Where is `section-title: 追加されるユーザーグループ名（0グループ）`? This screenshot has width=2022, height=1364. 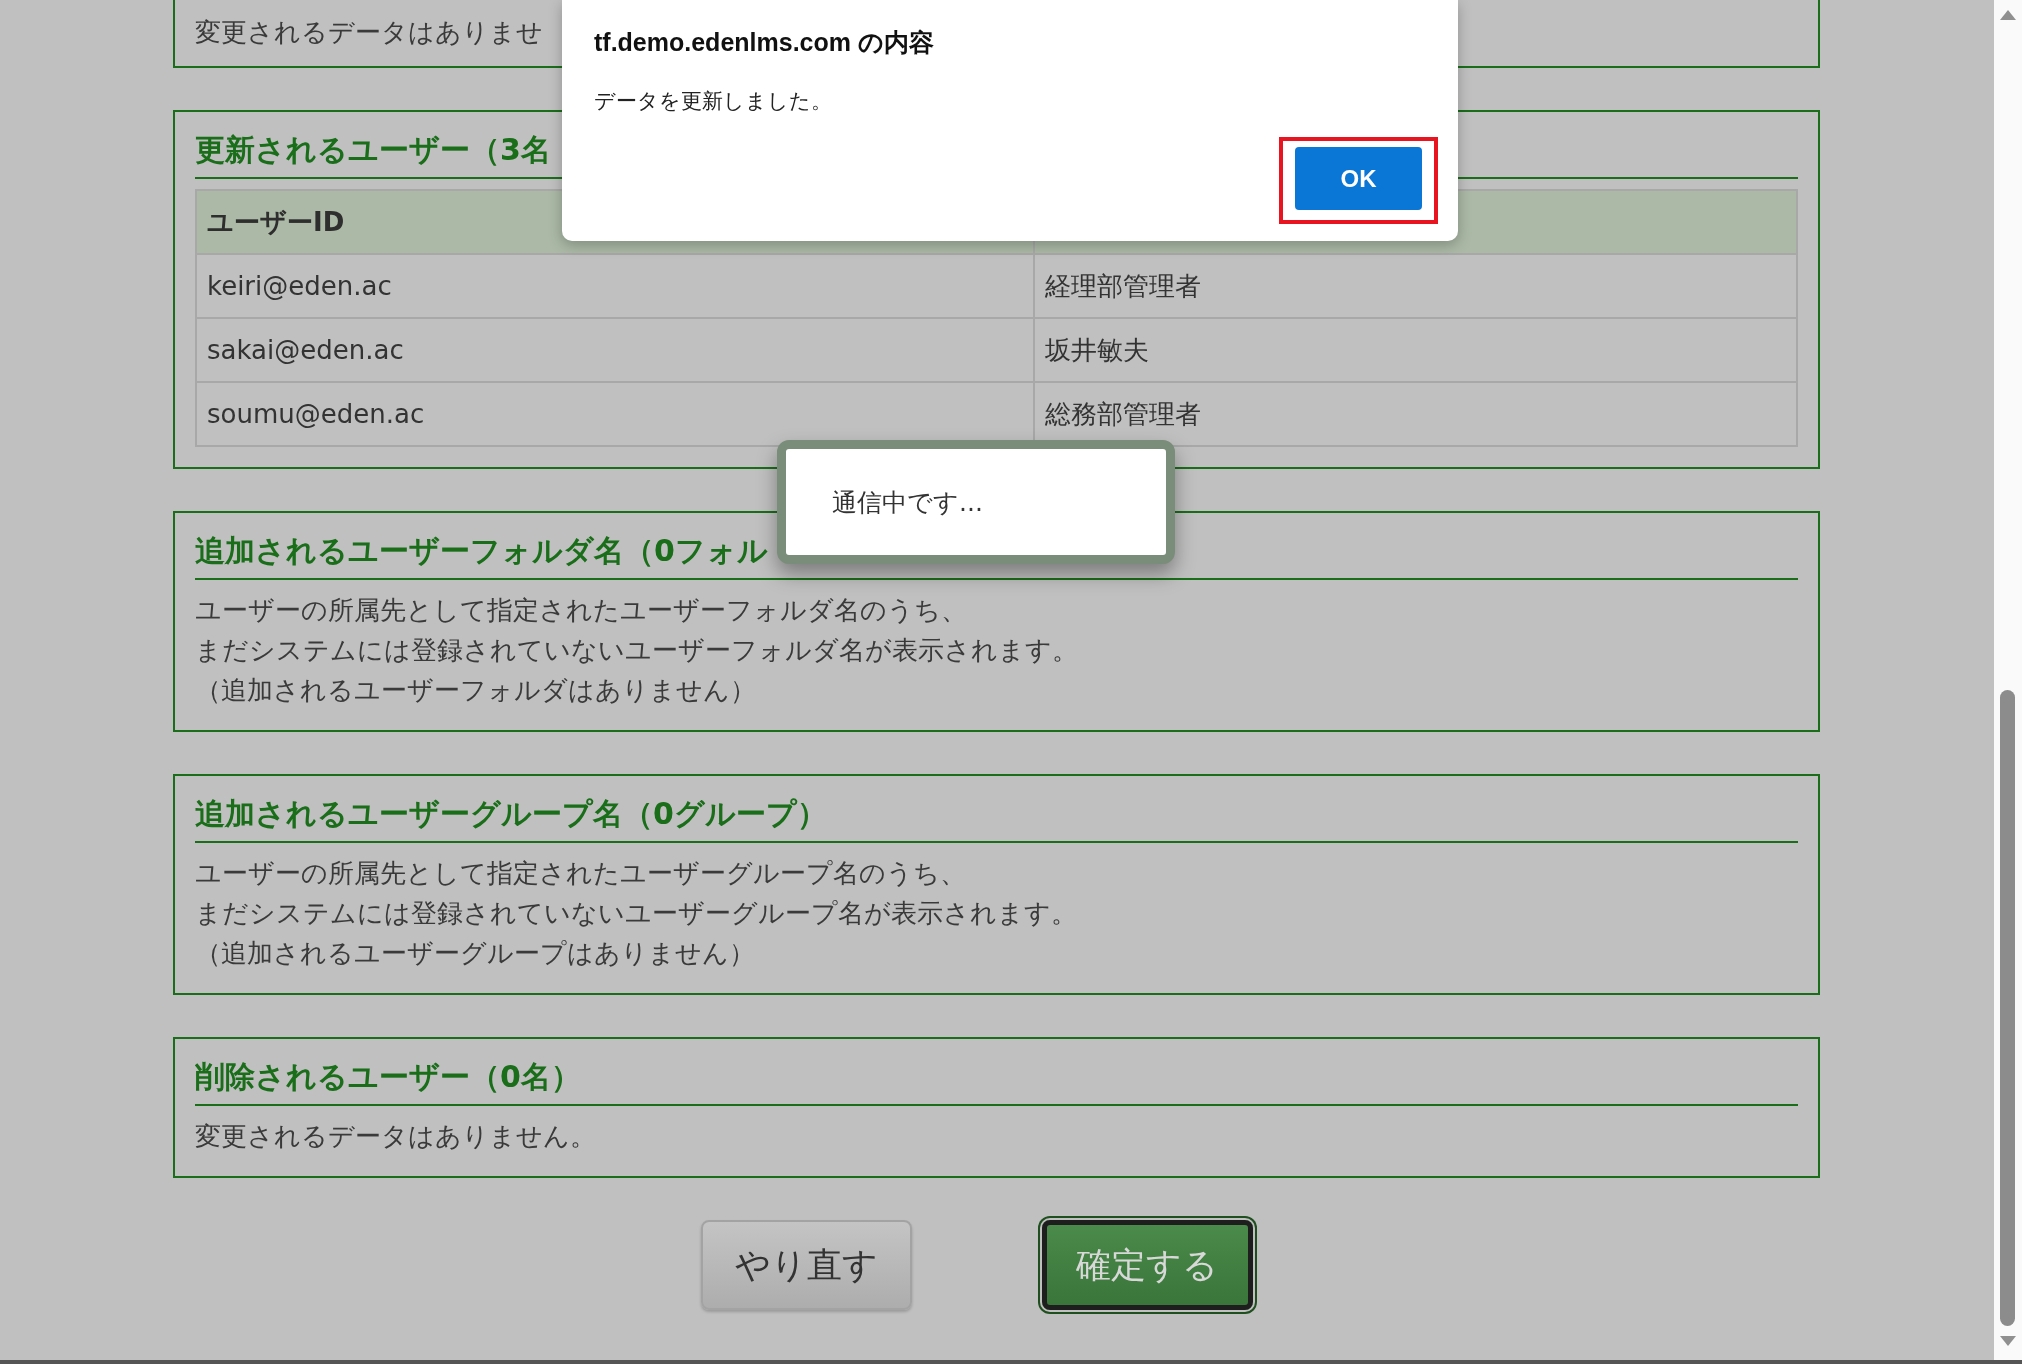 section-title: 追加されるユーザーグループ名（0グループ） is located at coordinates (996, 818).